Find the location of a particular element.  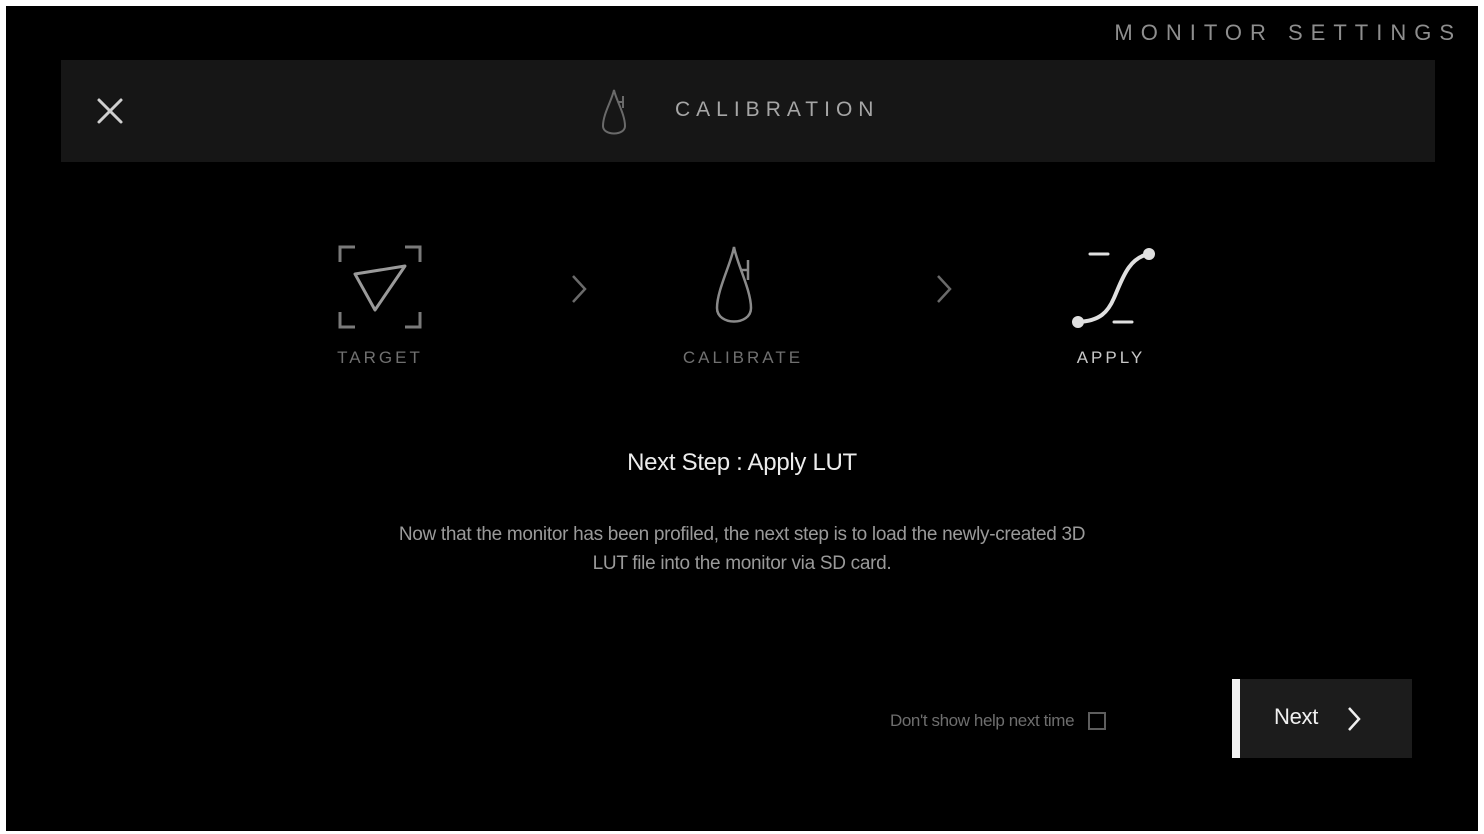

close-button is located at coordinates (110, 111).